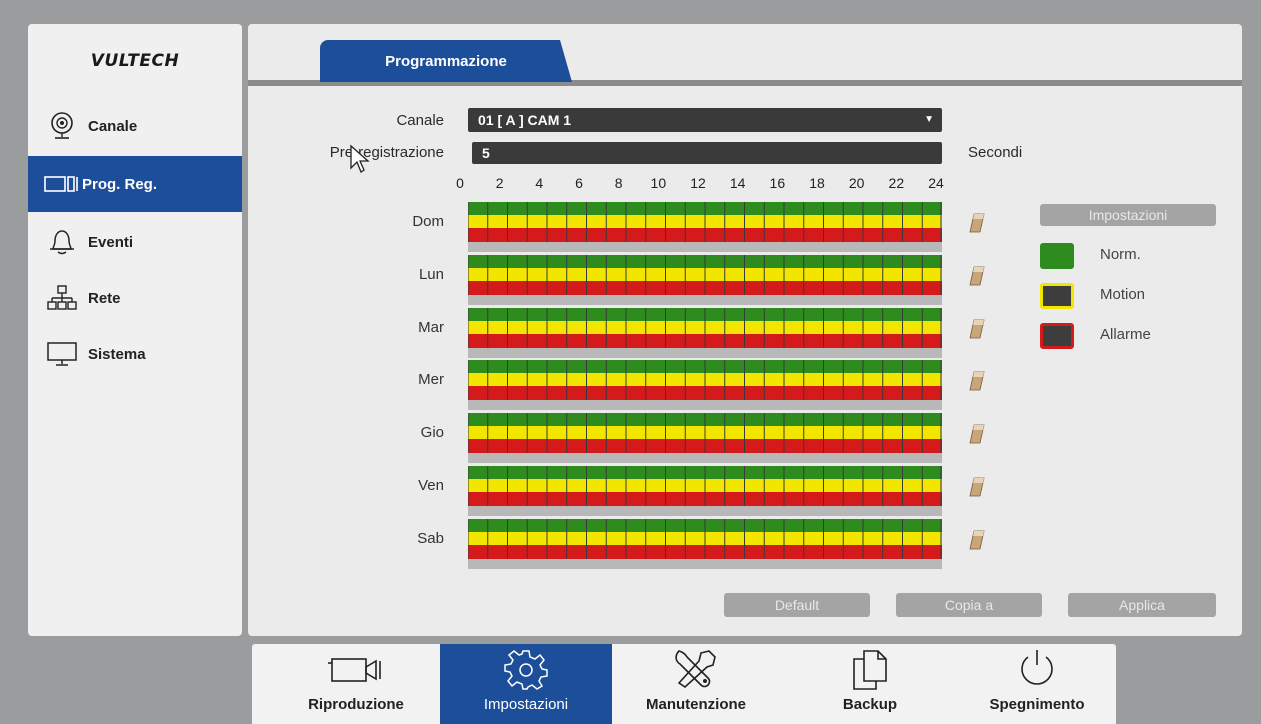  What do you see at coordinates (135, 61) in the screenshot?
I see `brand-logo: VULTECH` at bounding box center [135, 61].